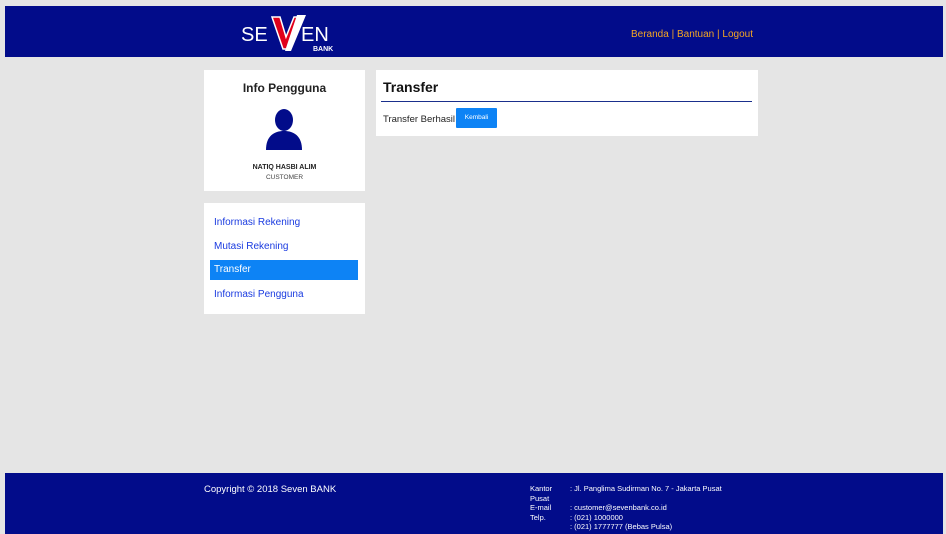  What do you see at coordinates (284, 177) in the screenshot?
I see `user-role: CUSTOMER` at bounding box center [284, 177].